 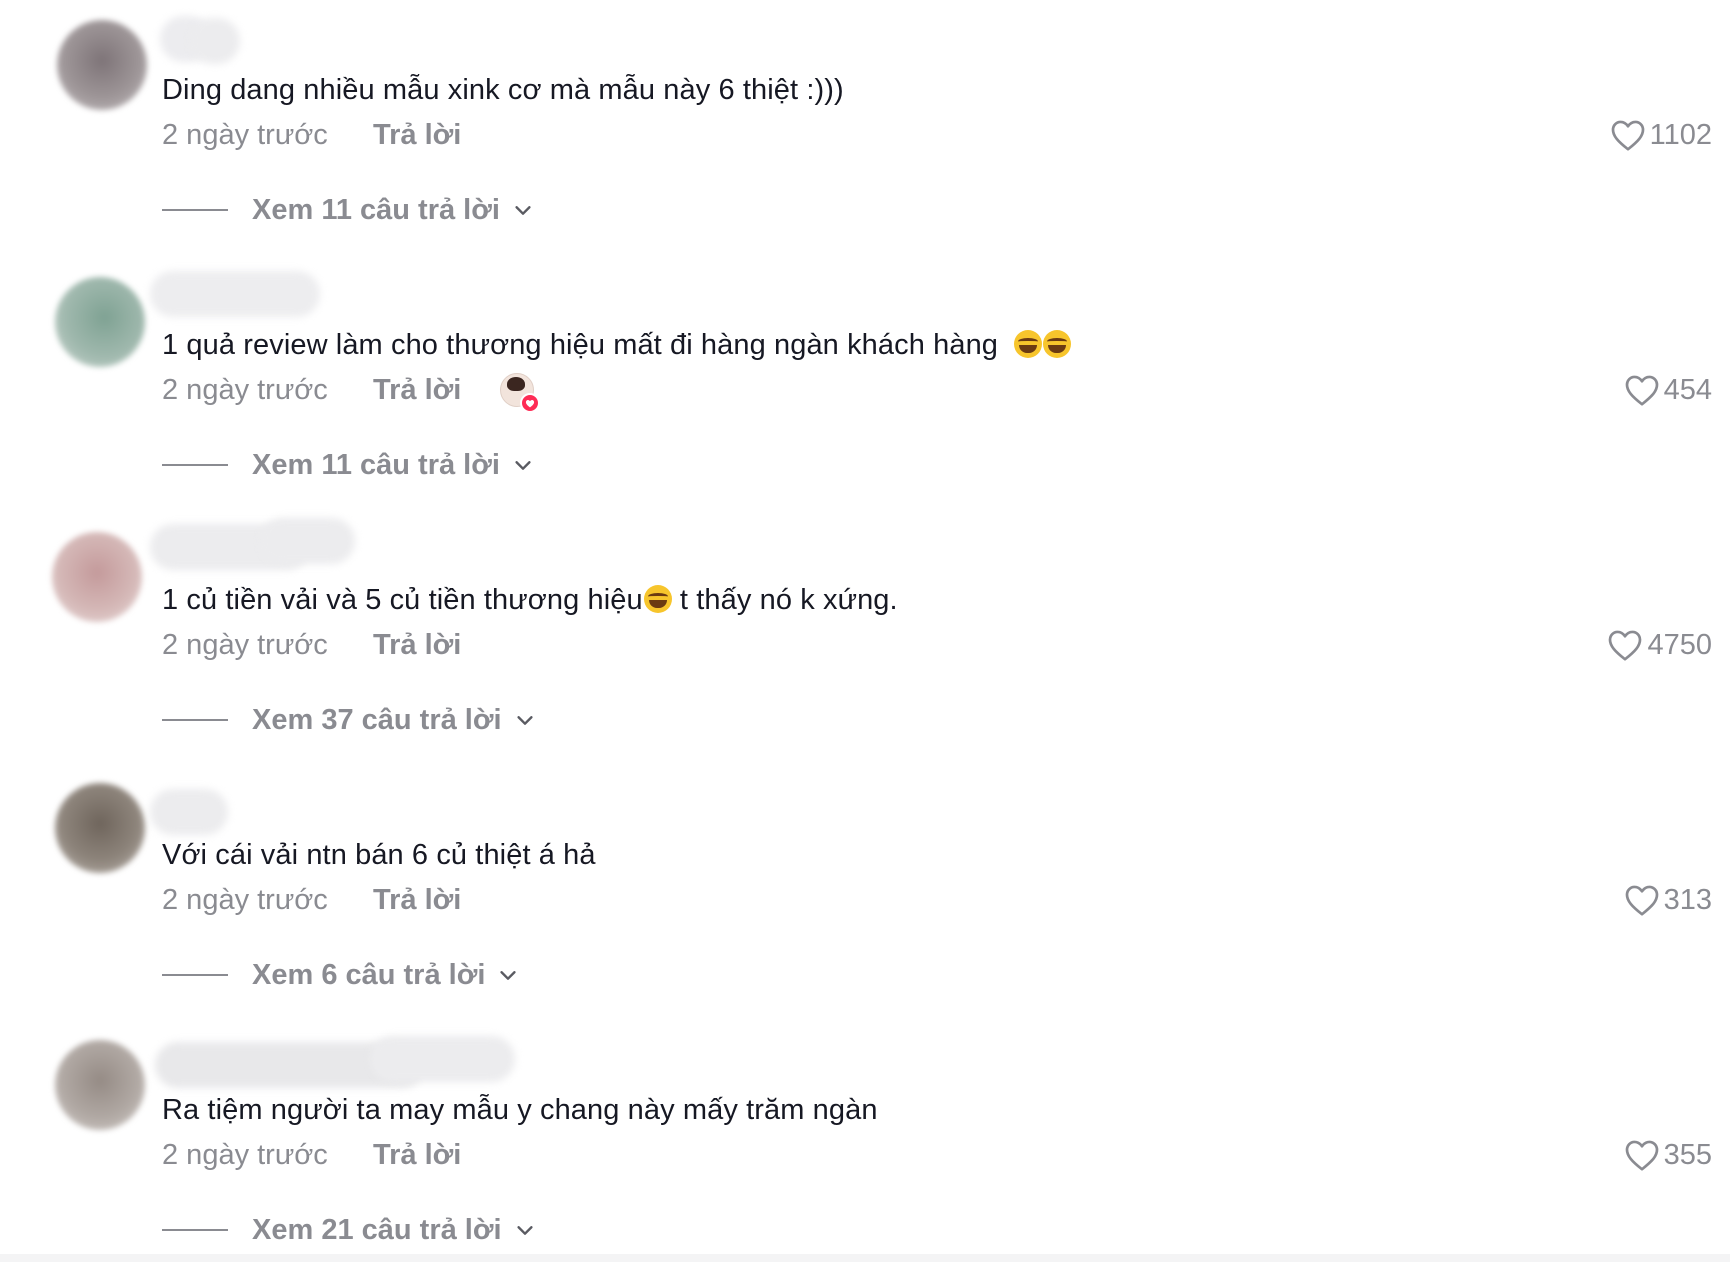 I want to click on view-replies-button: Xem 21 câu trả lời, so click(x=349, y=1230).